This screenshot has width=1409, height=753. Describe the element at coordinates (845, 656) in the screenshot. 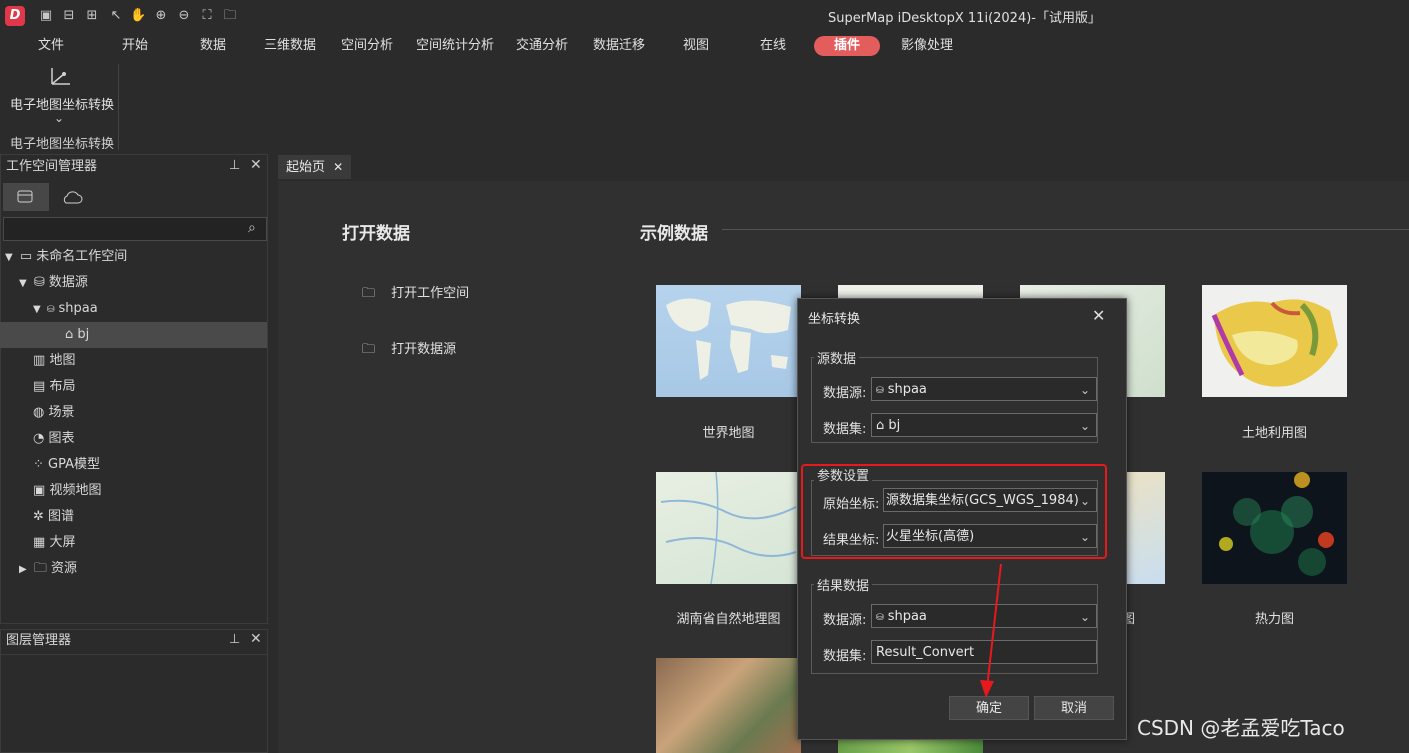

I see `result-dataset-label: 数据集:` at that location.